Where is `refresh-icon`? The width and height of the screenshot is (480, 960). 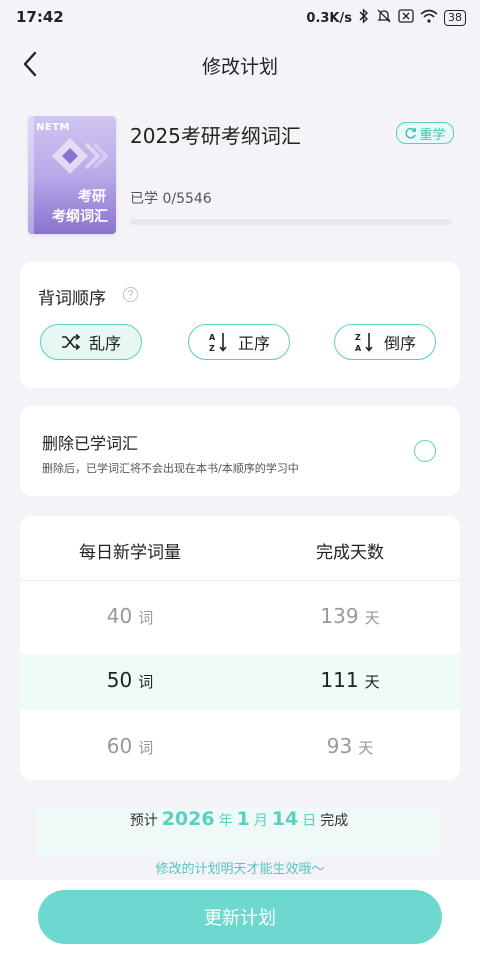 refresh-icon is located at coordinates (411, 133).